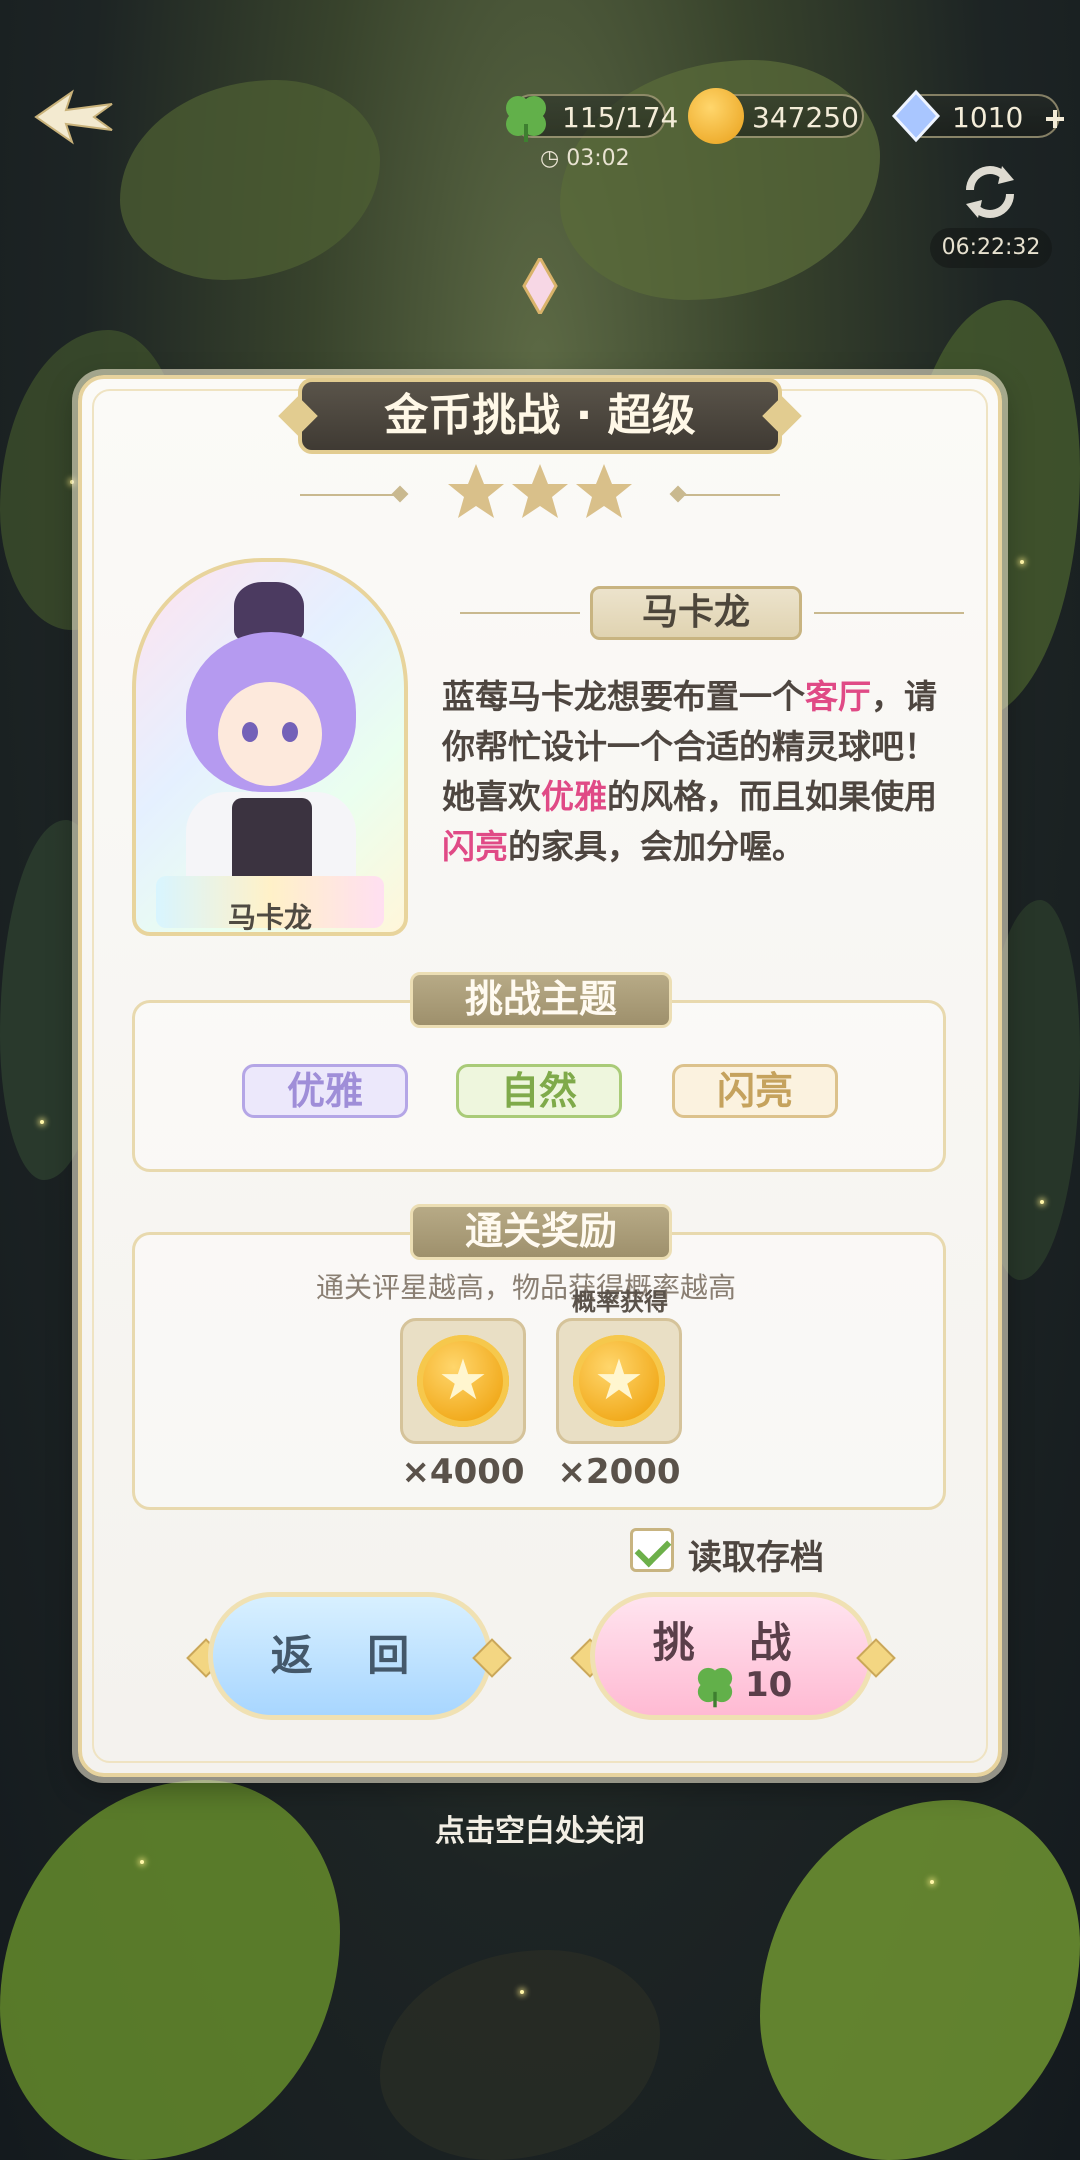  I want to click on back-button: 返 回, so click(350, 1656).